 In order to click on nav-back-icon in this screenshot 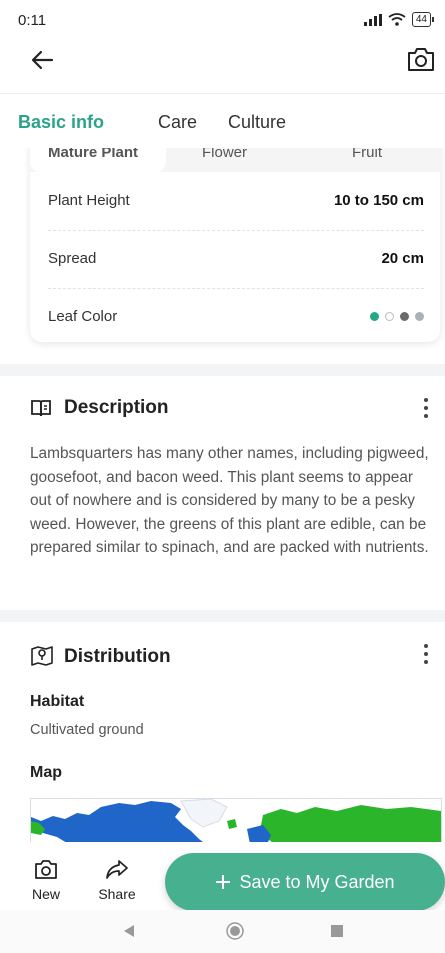, I will do `click(129, 931)`.